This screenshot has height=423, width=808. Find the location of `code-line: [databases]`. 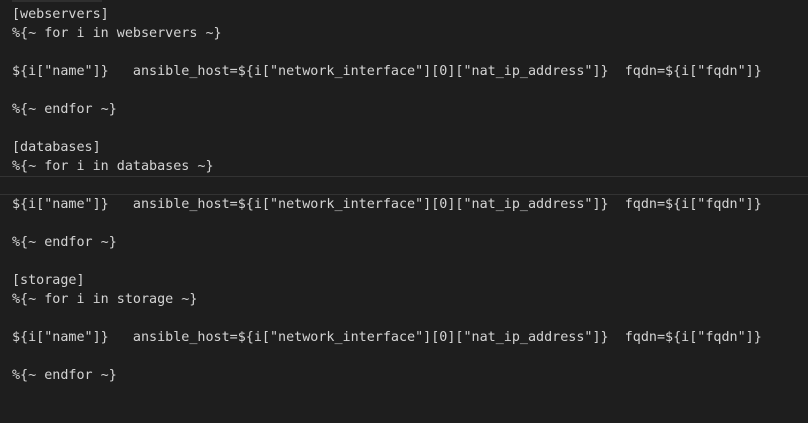

code-line: [databases] is located at coordinates (404, 147).